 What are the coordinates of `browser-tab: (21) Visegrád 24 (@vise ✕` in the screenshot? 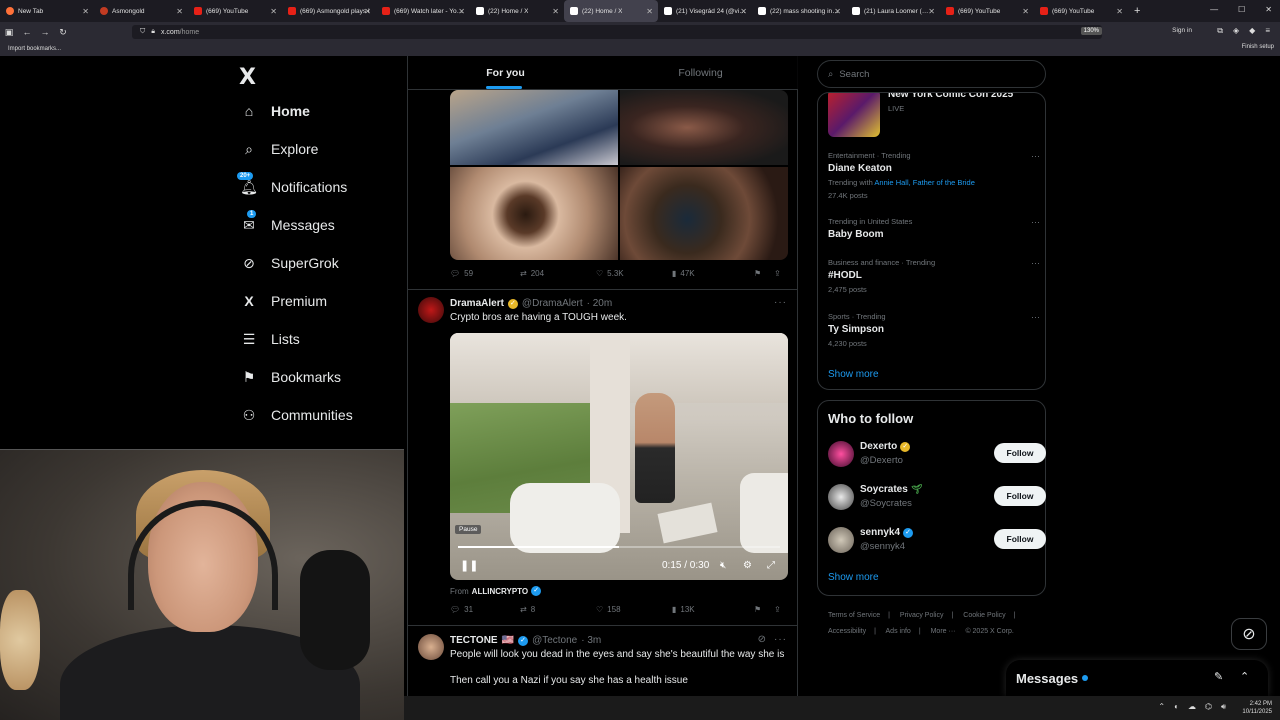 It's located at (705, 11).